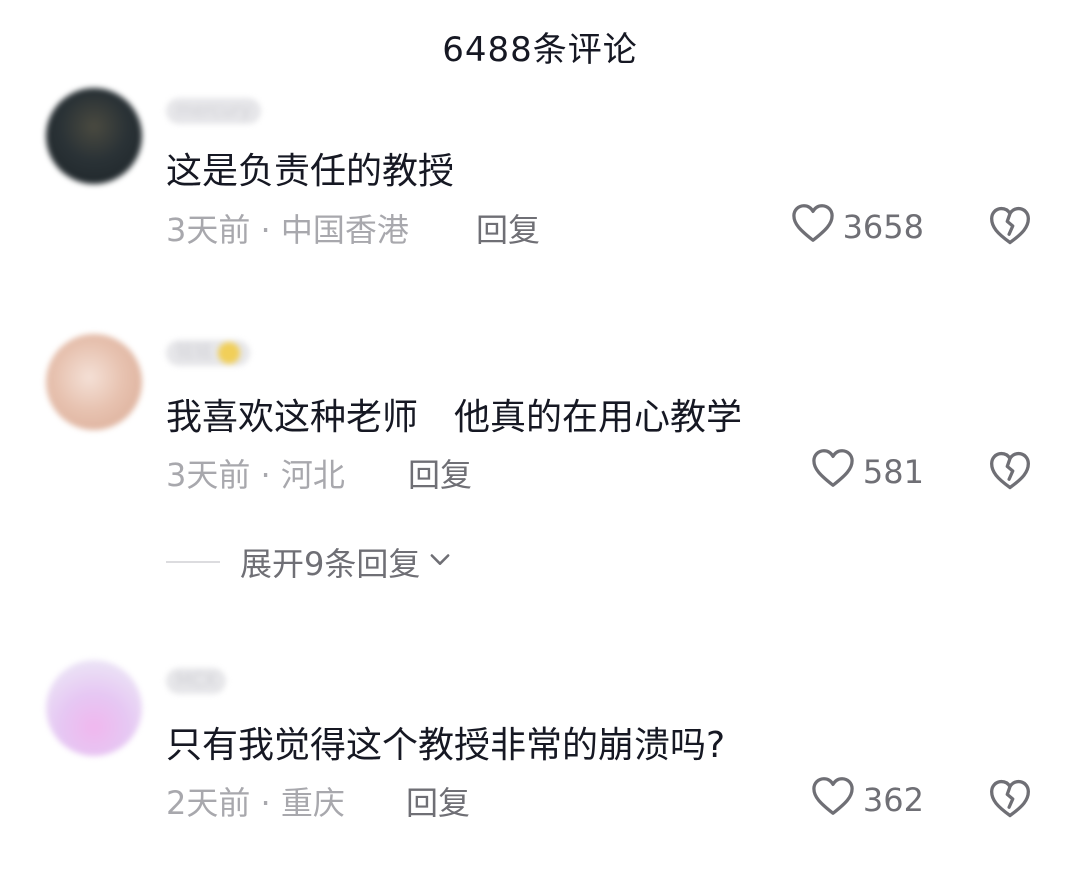 Image resolution: width=1080 pixels, height=869 pixels. What do you see at coordinates (440, 562) in the screenshot?
I see `chevron-down-icon` at bounding box center [440, 562].